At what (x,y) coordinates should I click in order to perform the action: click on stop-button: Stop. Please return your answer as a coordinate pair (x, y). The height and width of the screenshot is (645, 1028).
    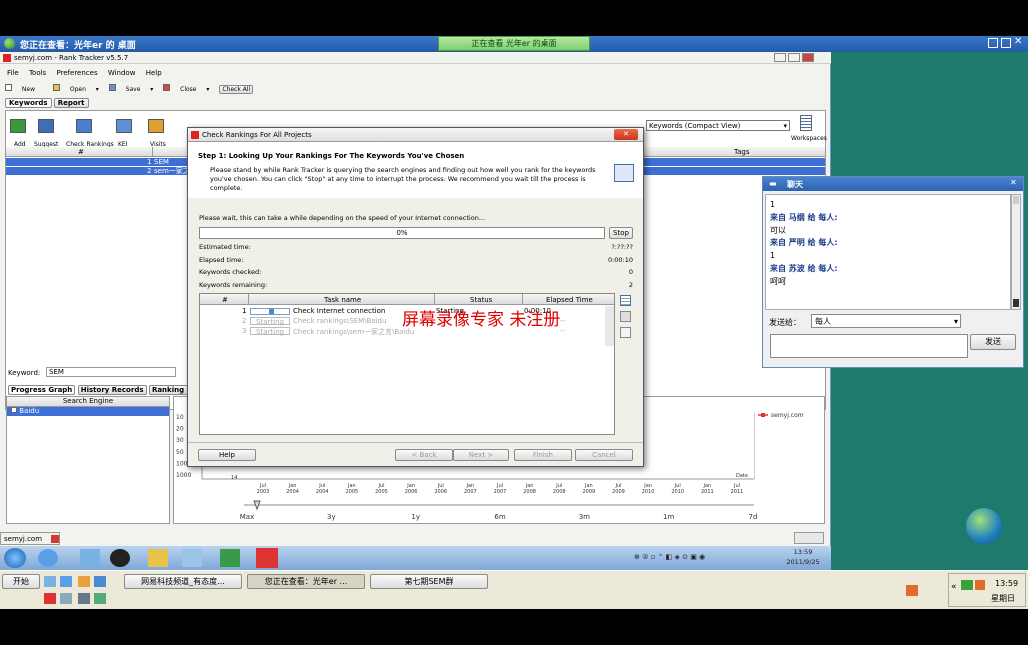
    Looking at the image, I should click on (621, 233).